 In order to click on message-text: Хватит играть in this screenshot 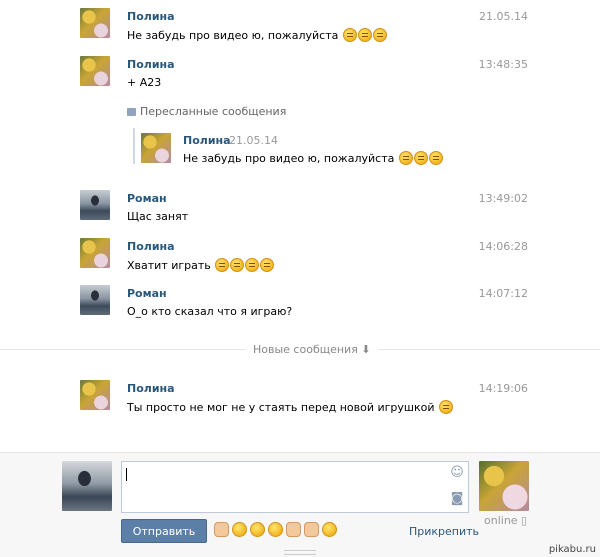, I will do `click(201, 265)`.